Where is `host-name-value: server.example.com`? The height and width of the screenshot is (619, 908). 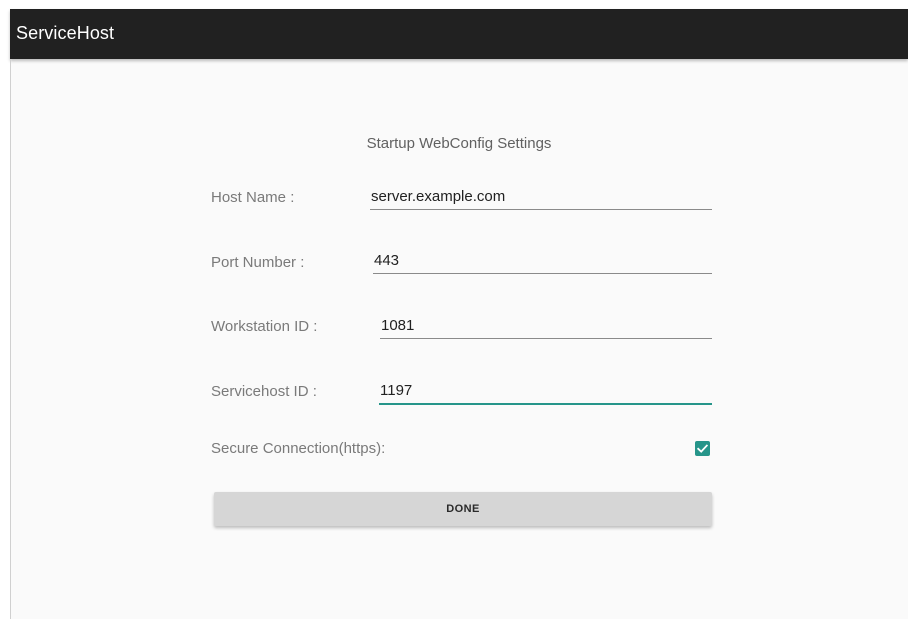 host-name-value: server.example.com is located at coordinates (438, 196).